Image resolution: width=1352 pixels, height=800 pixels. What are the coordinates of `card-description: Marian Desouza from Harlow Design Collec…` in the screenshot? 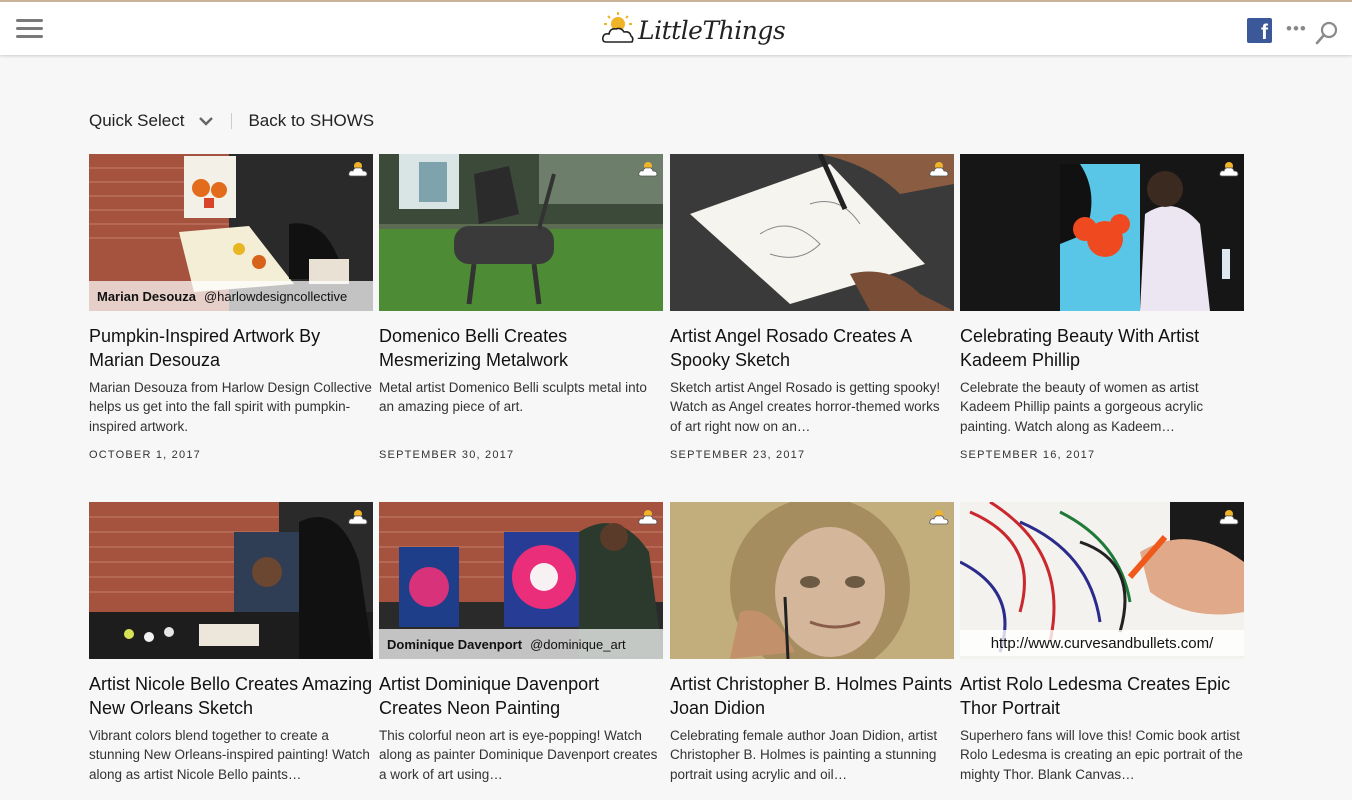 It's located at (230, 407).